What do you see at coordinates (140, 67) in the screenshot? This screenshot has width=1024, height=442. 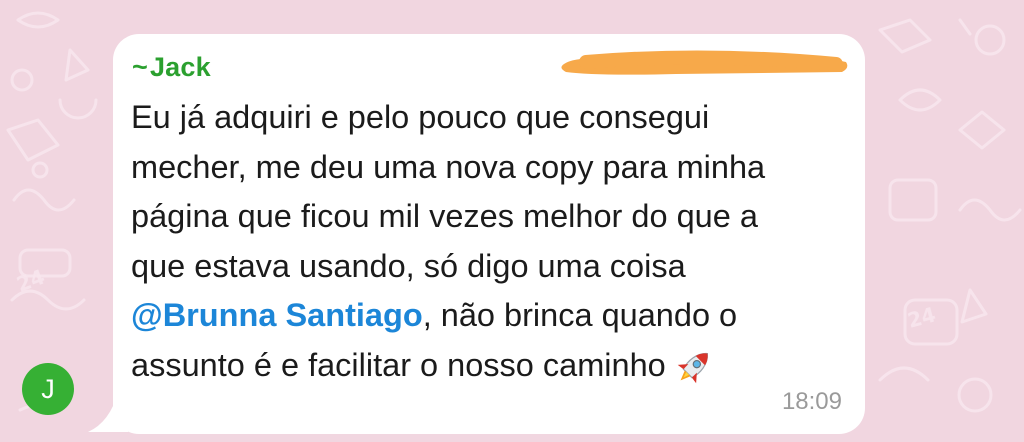 I see `sender-prefix: ~` at bounding box center [140, 67].